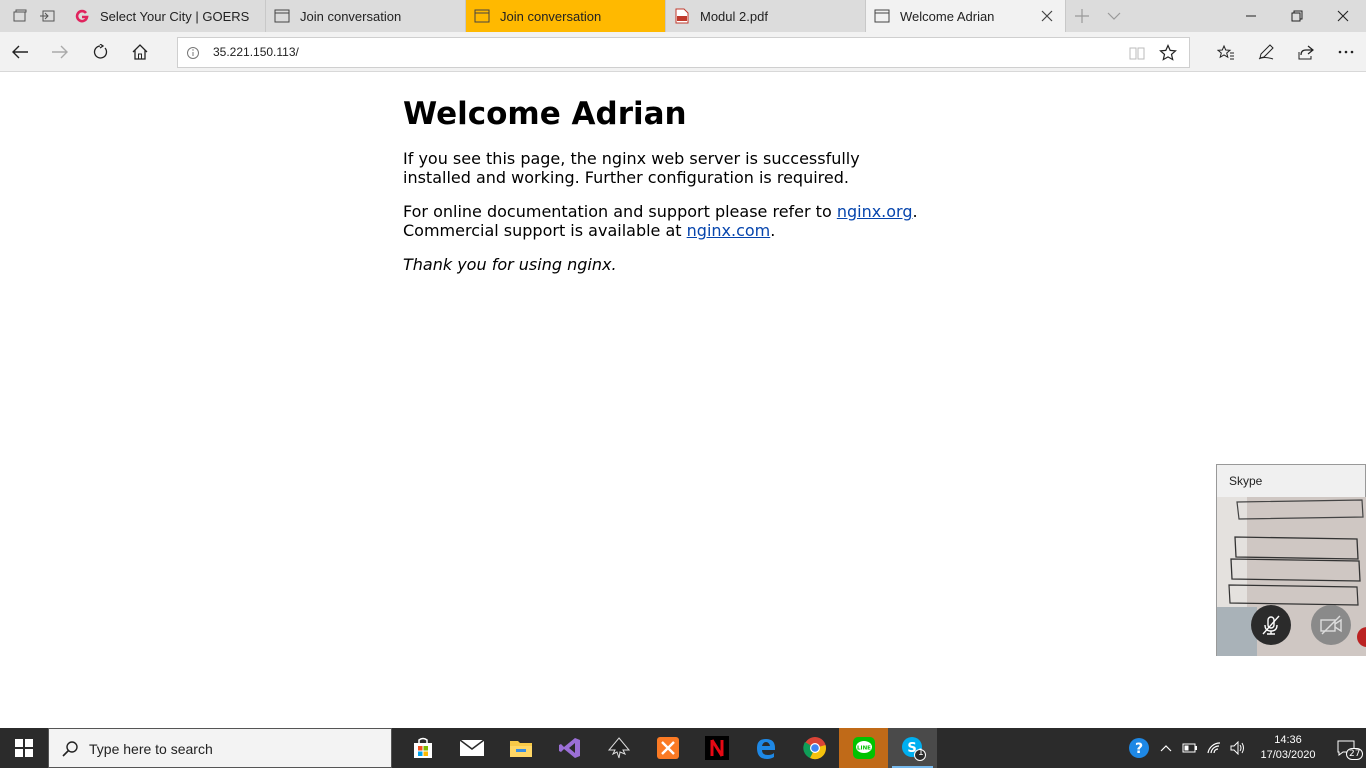 The image size is (1366, 768). I want to click on help-icon: ?, so click(1139, 748).